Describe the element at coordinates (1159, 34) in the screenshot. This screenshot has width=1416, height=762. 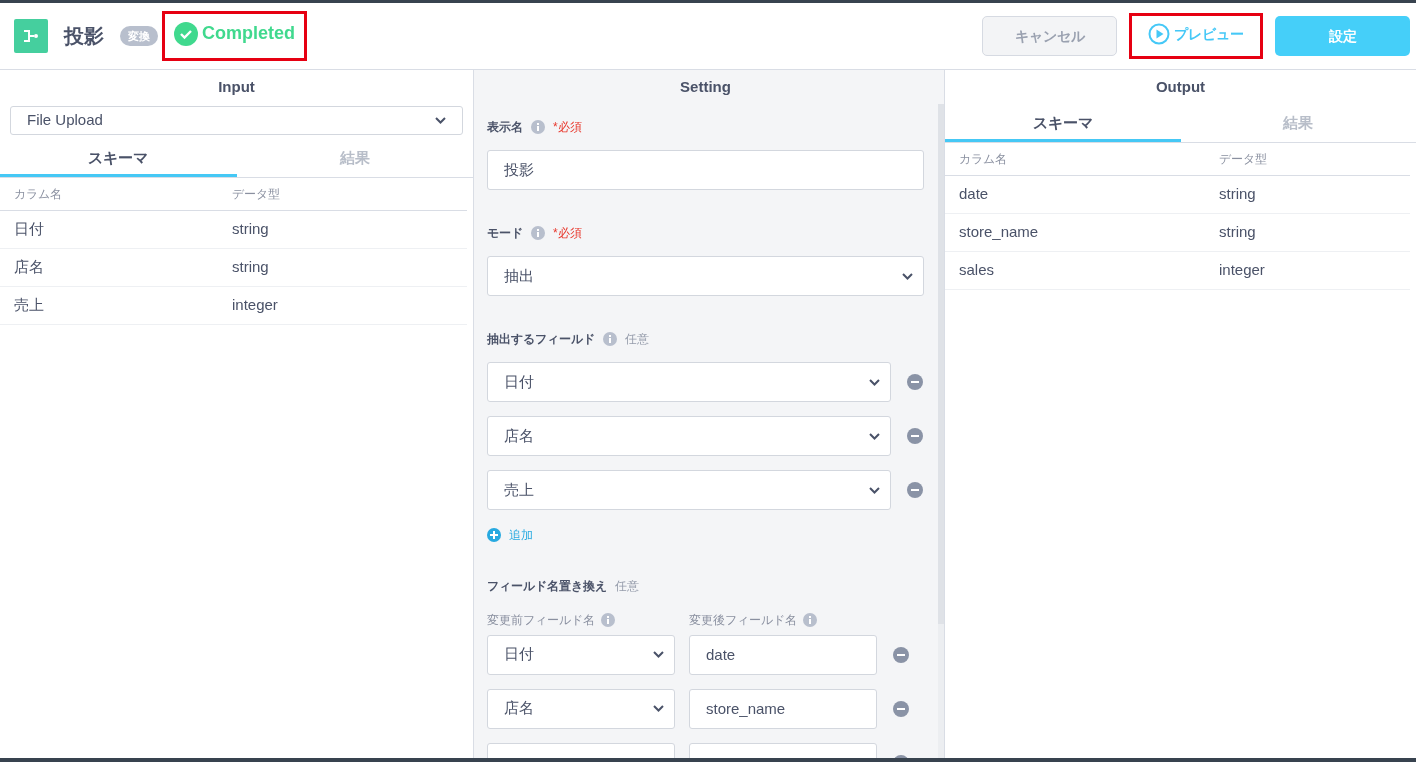
I see `play-circle-icon` at that location.